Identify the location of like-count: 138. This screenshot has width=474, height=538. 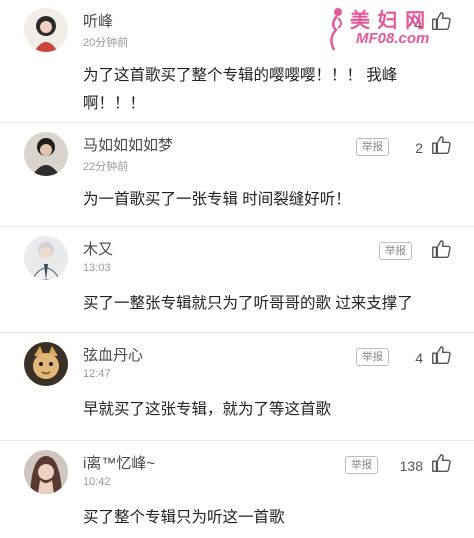
(411, 466).